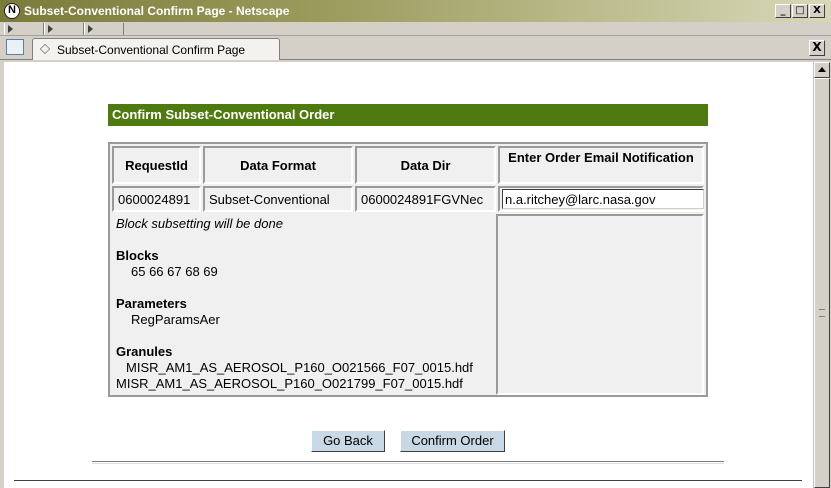  What do you see at coordinates (800, 11) in the screenshot?
I see `maximize-button: □` at bounding box center [800, 11].